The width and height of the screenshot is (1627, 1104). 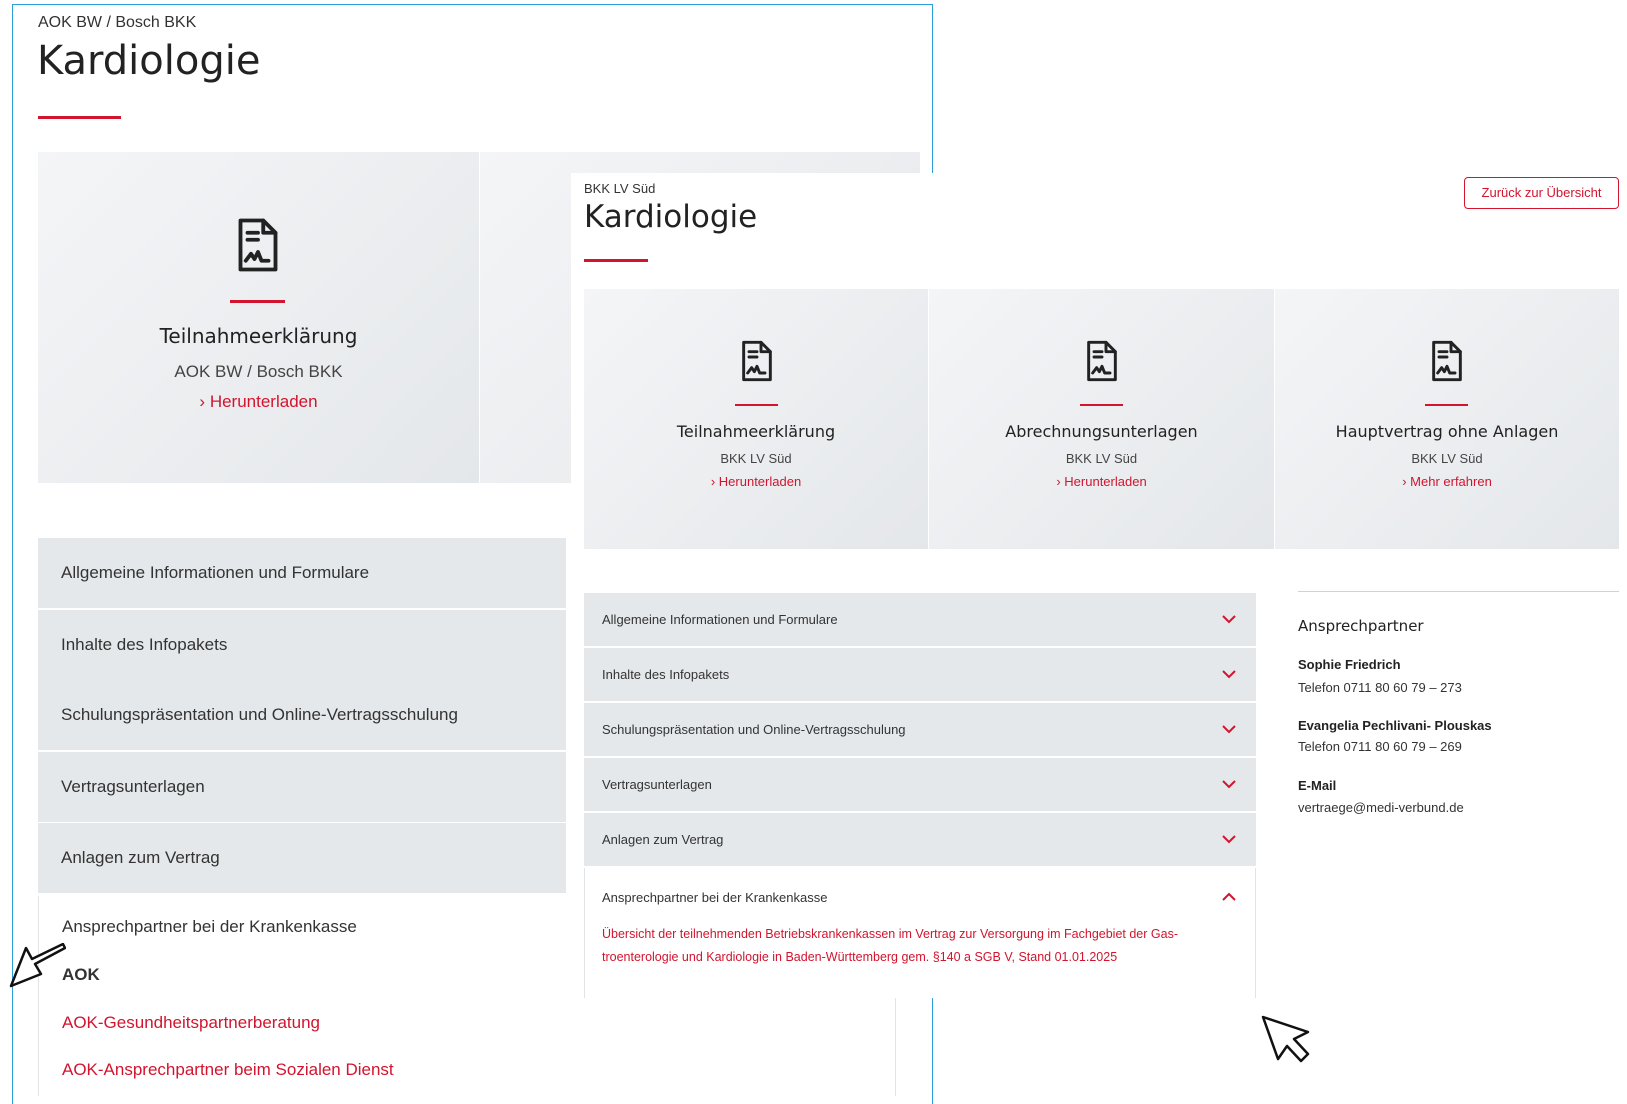 What do you see at coordinates (1229, 896) in the screenshot?
I see `chevron-up-icon` at bounding box center [1229, 896].